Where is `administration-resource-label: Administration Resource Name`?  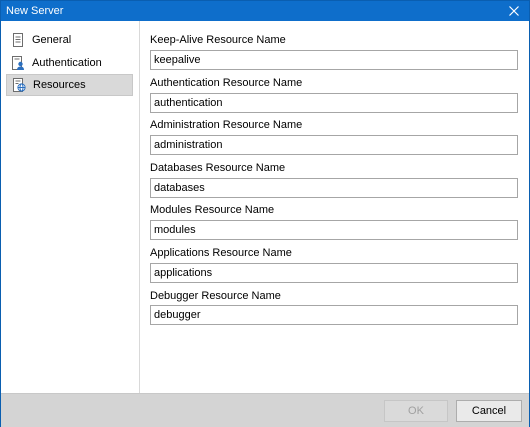
administration-resource-label: Administration Resource Name is located at coordinates (226, 125).